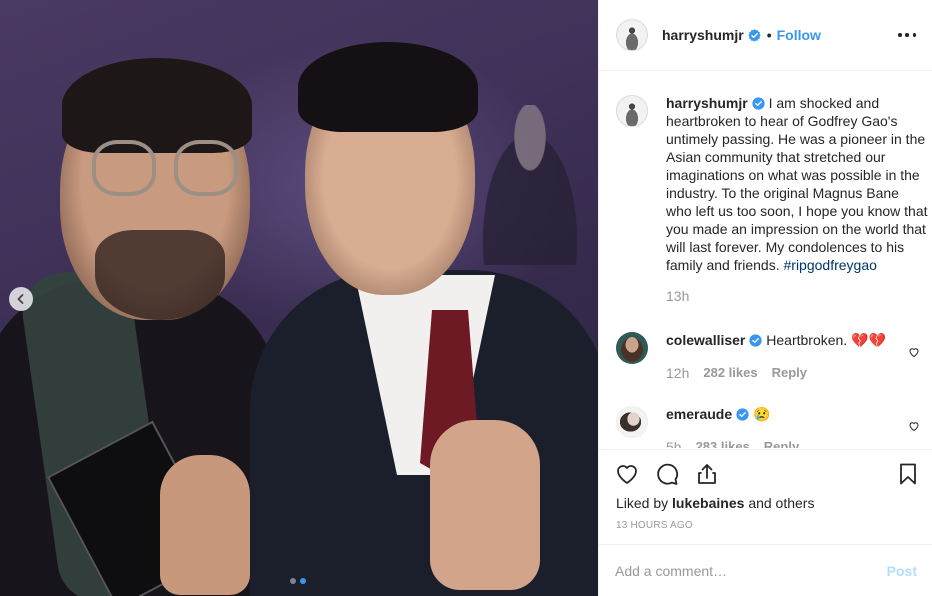 The height and width of the screenshot is (596, 932). Describe the element at coordinates (730, 373) in the screenshot. I see `comment-likes: 282 likes` at that location.